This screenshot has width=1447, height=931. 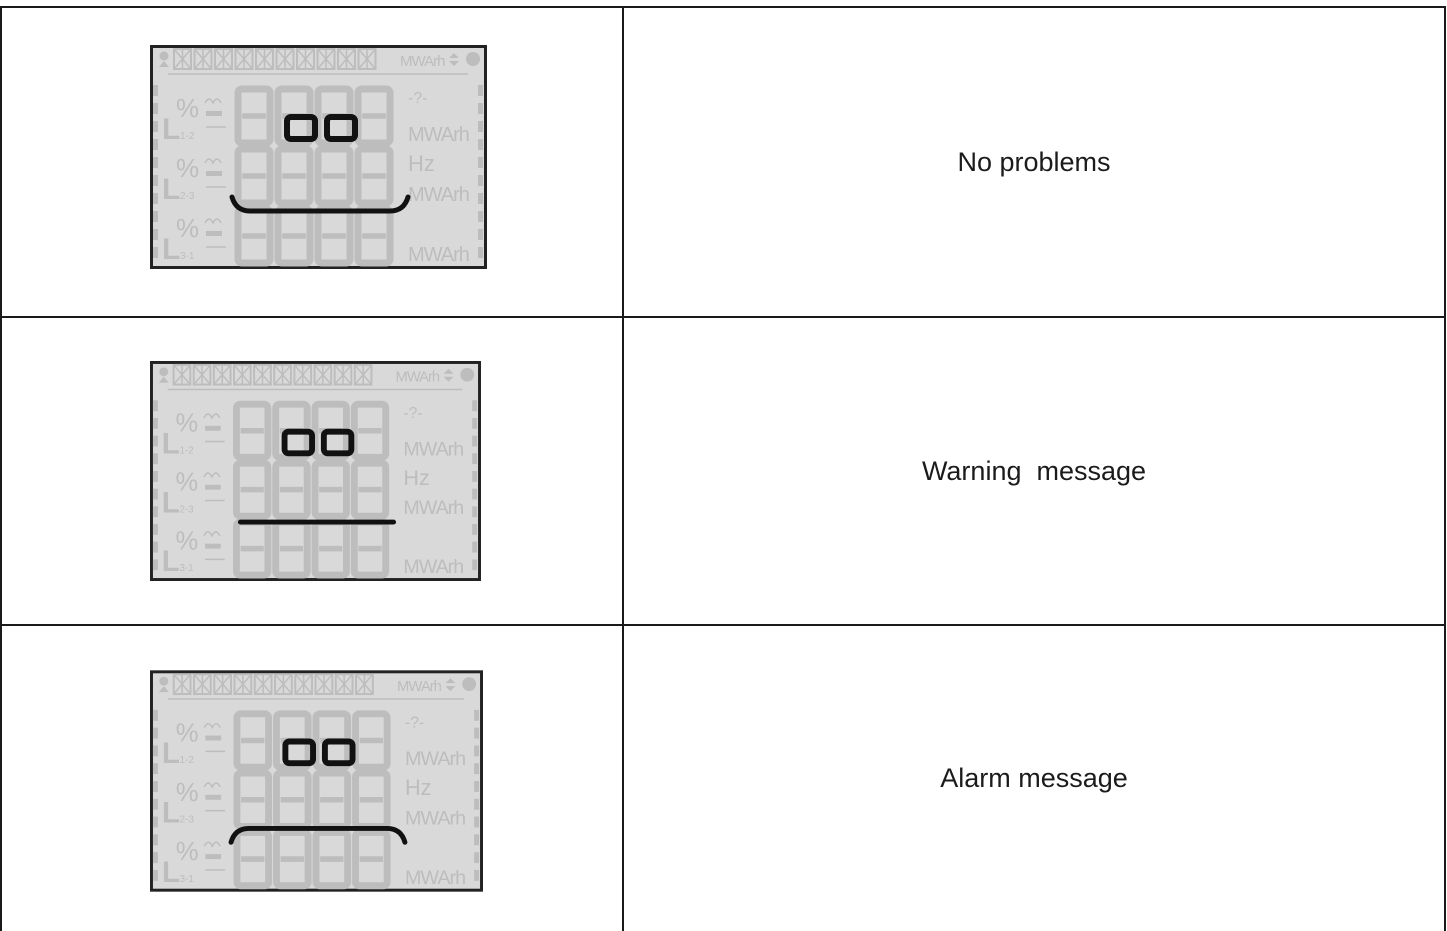 I want to click on table-row-3-image-cell: MWArh% L 1-2 MWArh% L 2-3 MWArh% L 3-1 MWArh -?- Hz, so click(x=312, y=778).